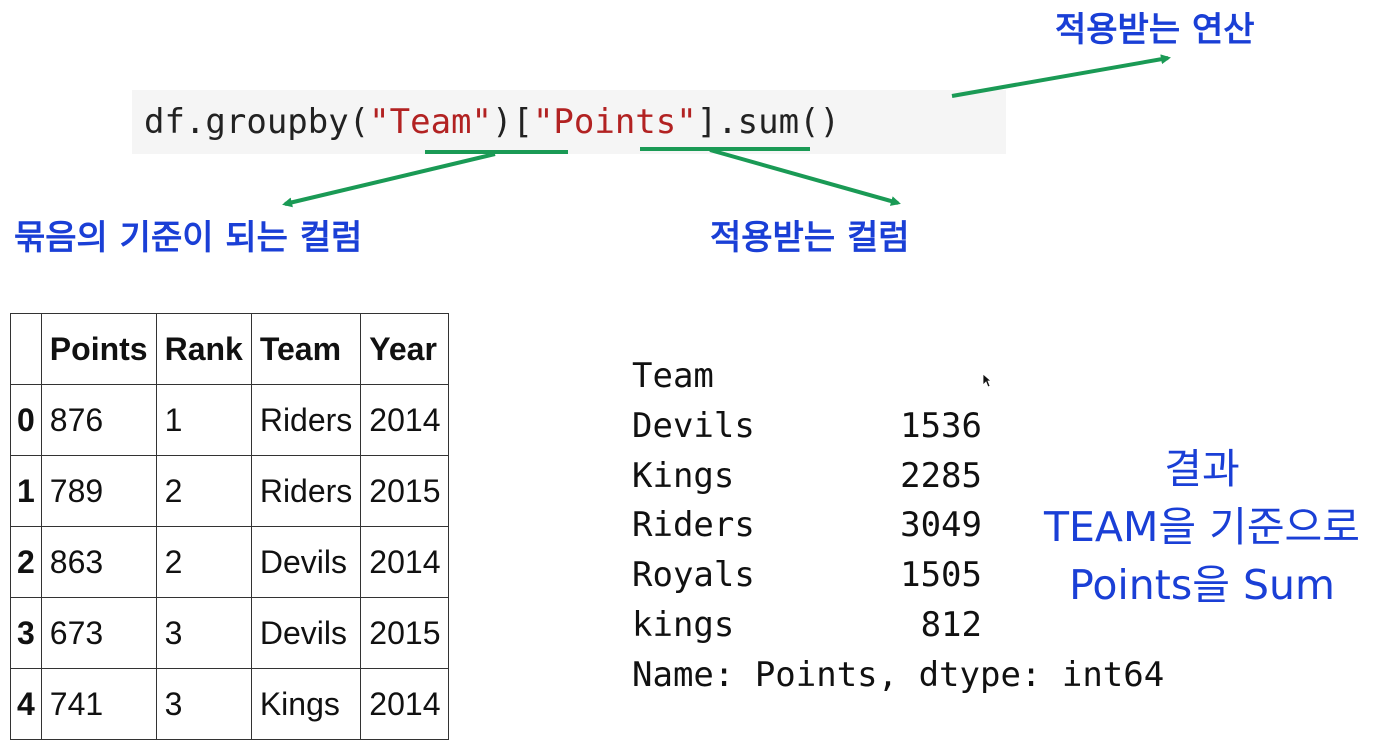 Image resolution: width=1385 pixels, height=756 pixels. Describe the element at coordinates (98, 491) in the screenshot. I see `table-cell: 789` at that location.